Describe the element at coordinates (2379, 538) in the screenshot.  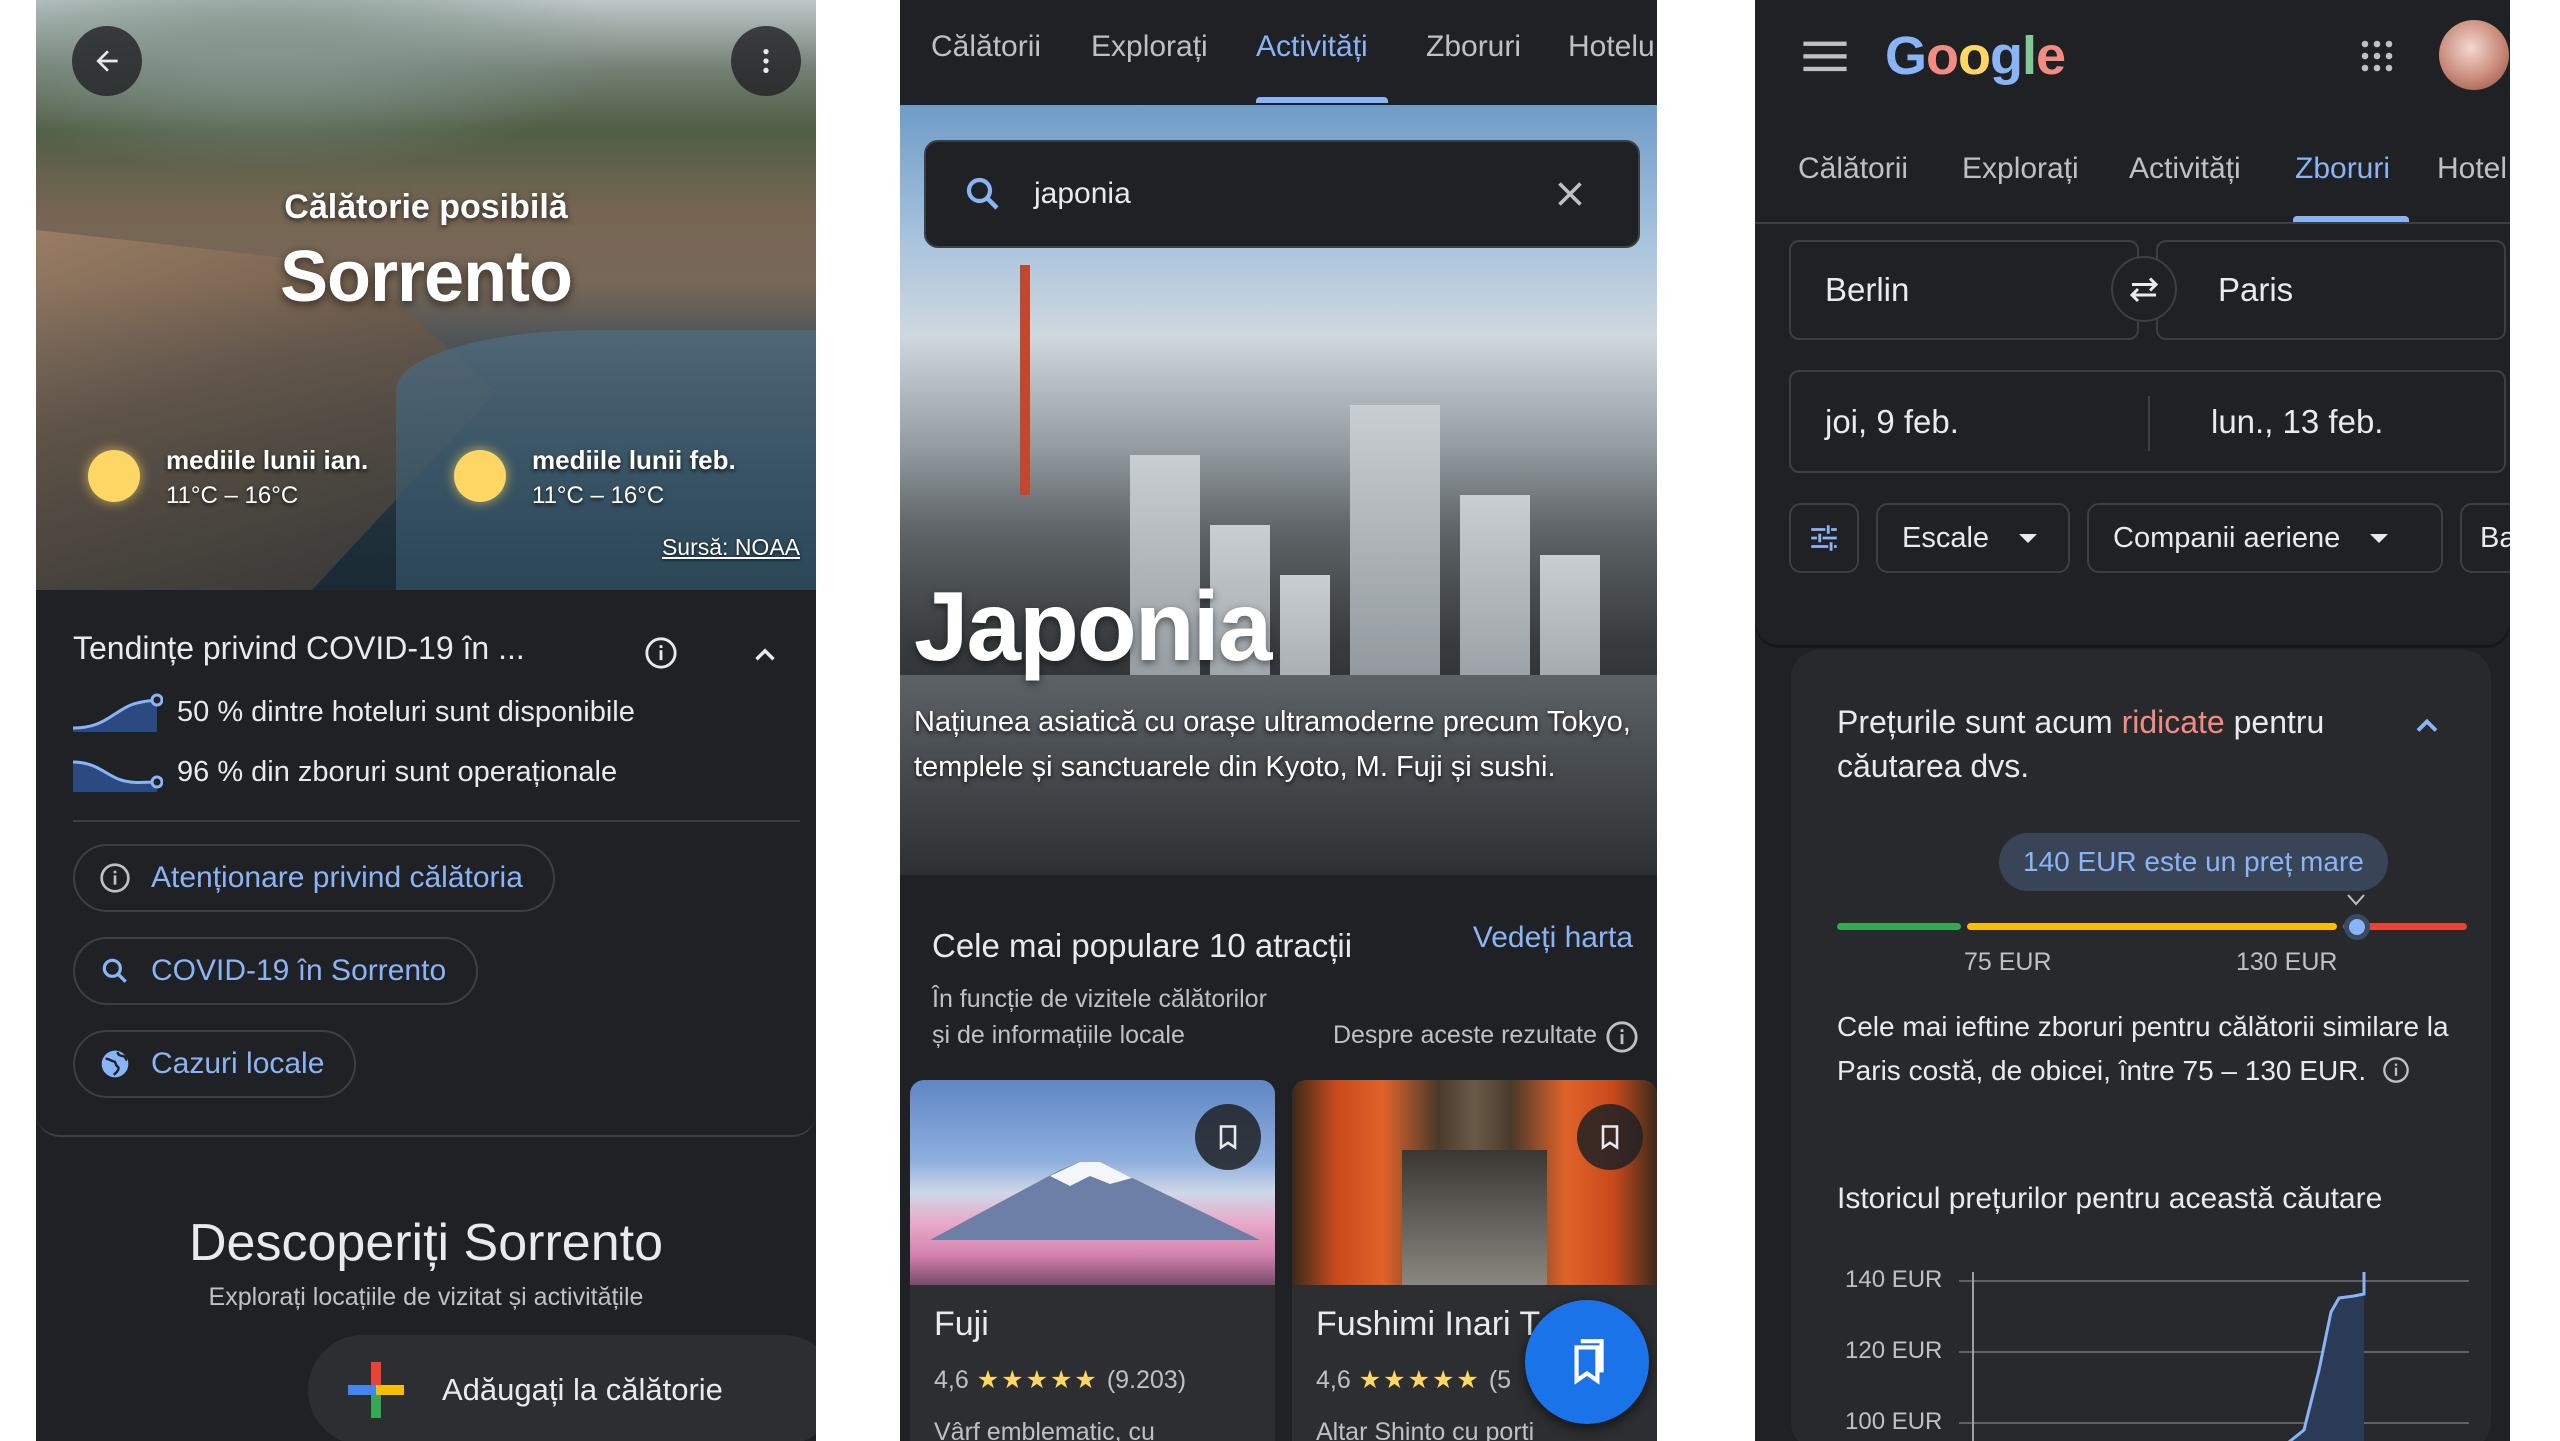
I see `dropdown-caret-icon` at that location.